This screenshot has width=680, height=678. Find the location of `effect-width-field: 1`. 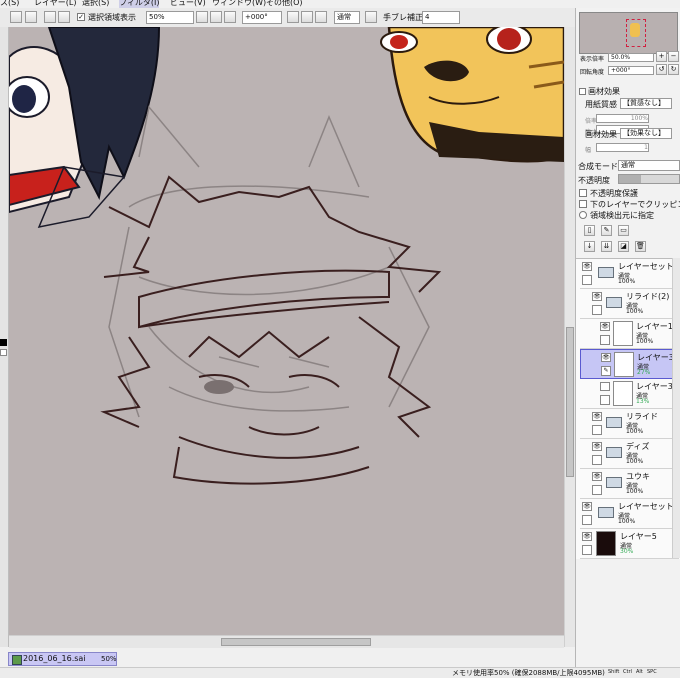

effect-width-field: 1 is located at coordinates (622, 147).